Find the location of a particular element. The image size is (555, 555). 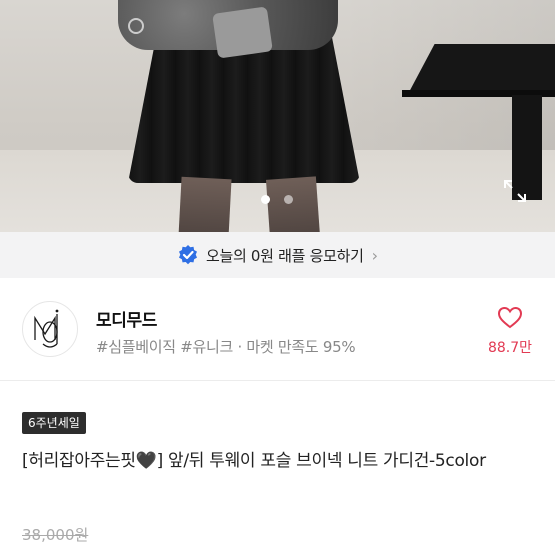

photo-table is located at coordinates (481, 69).